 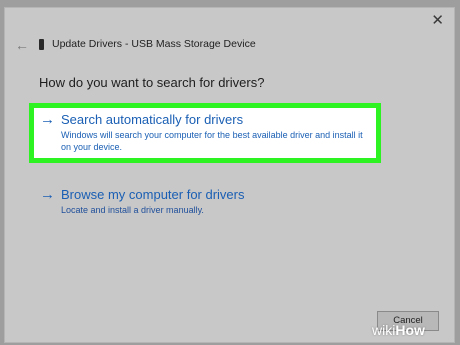 What do you see at coordinates (152, 119) in the screenshot?
I see `option-title: Search automatically for drivers` at bounding box center [152, 119].